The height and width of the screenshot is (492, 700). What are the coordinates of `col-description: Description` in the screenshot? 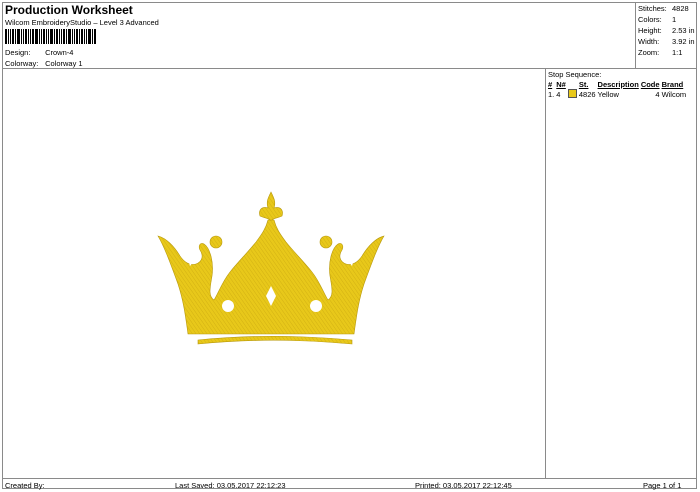 It's located at (618, 84).